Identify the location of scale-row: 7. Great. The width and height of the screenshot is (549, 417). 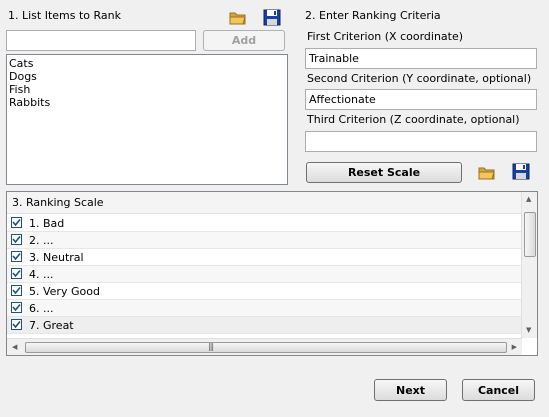
(264, 325).